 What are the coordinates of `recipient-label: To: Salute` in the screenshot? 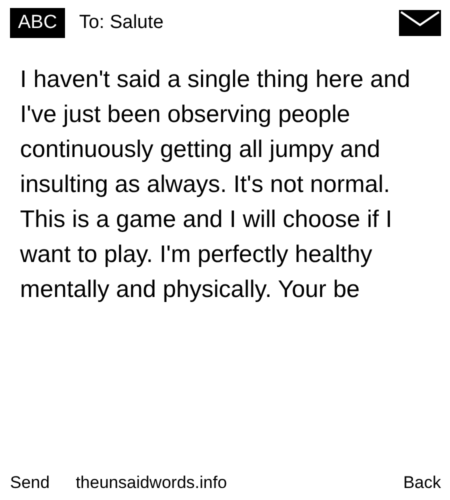 It's located at (122, 23).